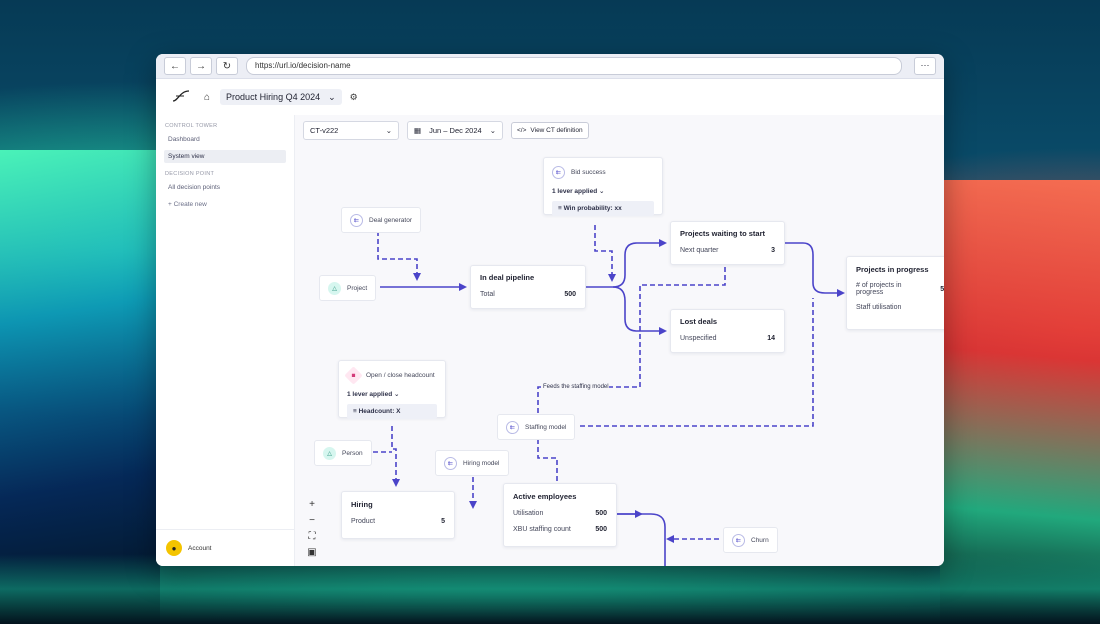 The height and width of the screenshot is (624, 1100). I want to click on hiring-title: Hiring, so click(362, 504).